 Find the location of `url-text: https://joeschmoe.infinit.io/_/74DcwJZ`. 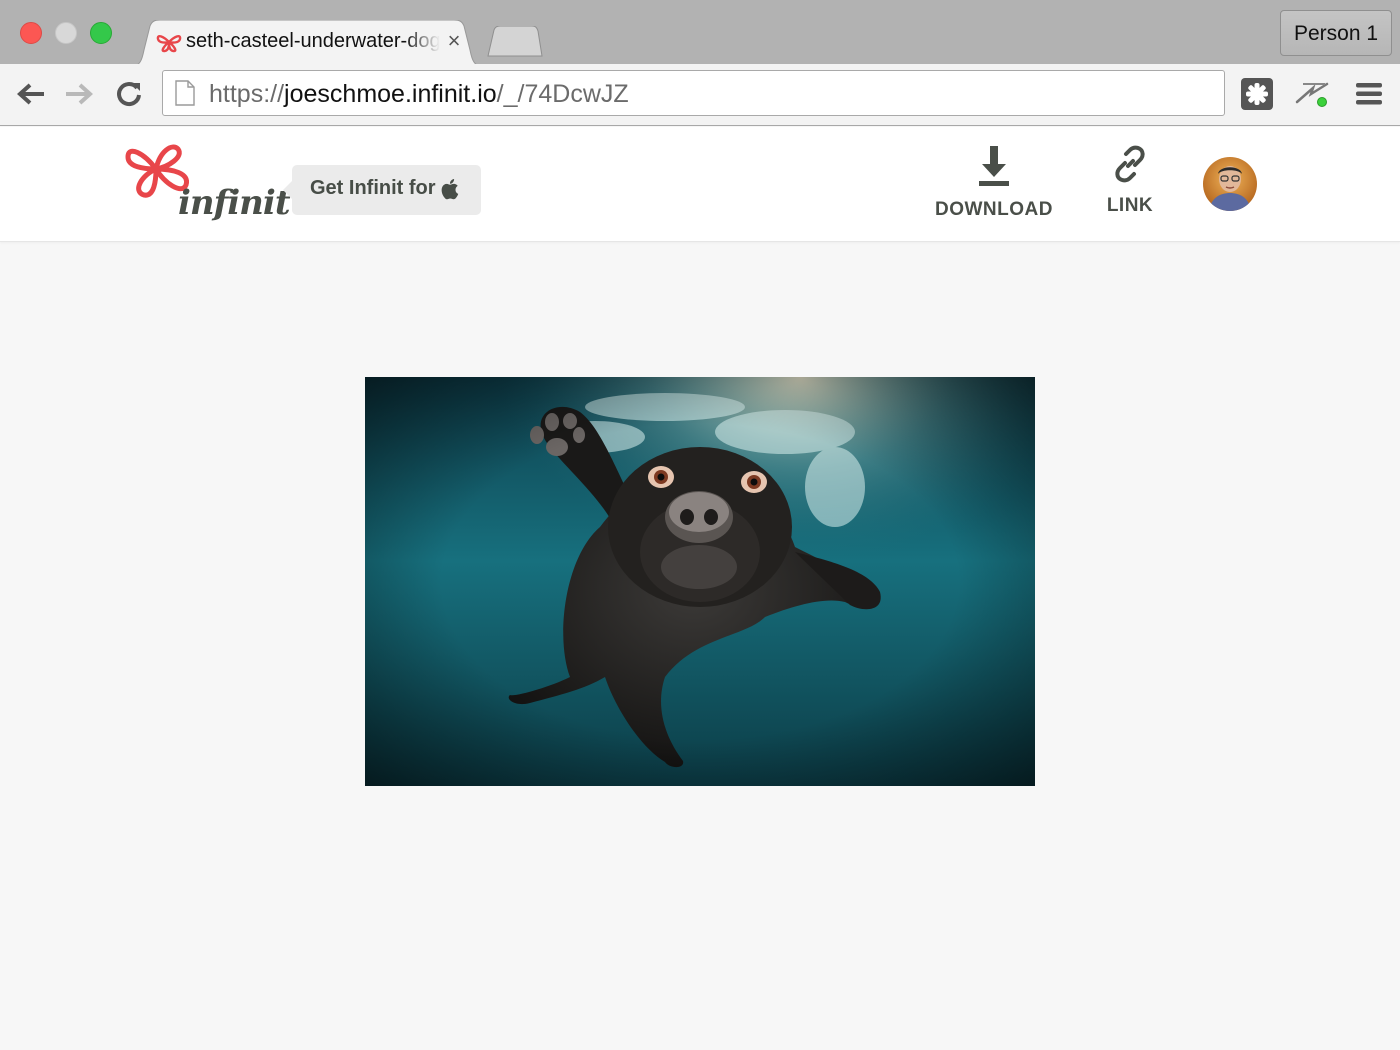

url-text: https://joeschmoe.infinit.io/_/74DcwJZ is located at coordinates (419, 94).